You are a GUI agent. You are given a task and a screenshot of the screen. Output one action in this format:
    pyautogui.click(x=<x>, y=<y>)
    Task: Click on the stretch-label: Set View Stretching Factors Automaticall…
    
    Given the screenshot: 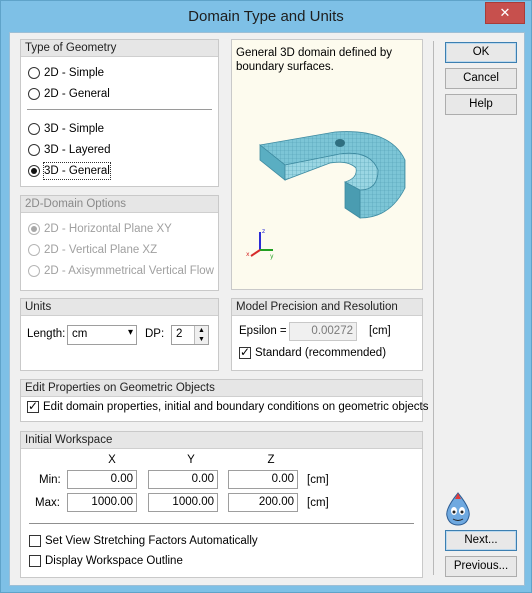 What is the action you would take?
    pyautogui.click(x=151, y=541)
    